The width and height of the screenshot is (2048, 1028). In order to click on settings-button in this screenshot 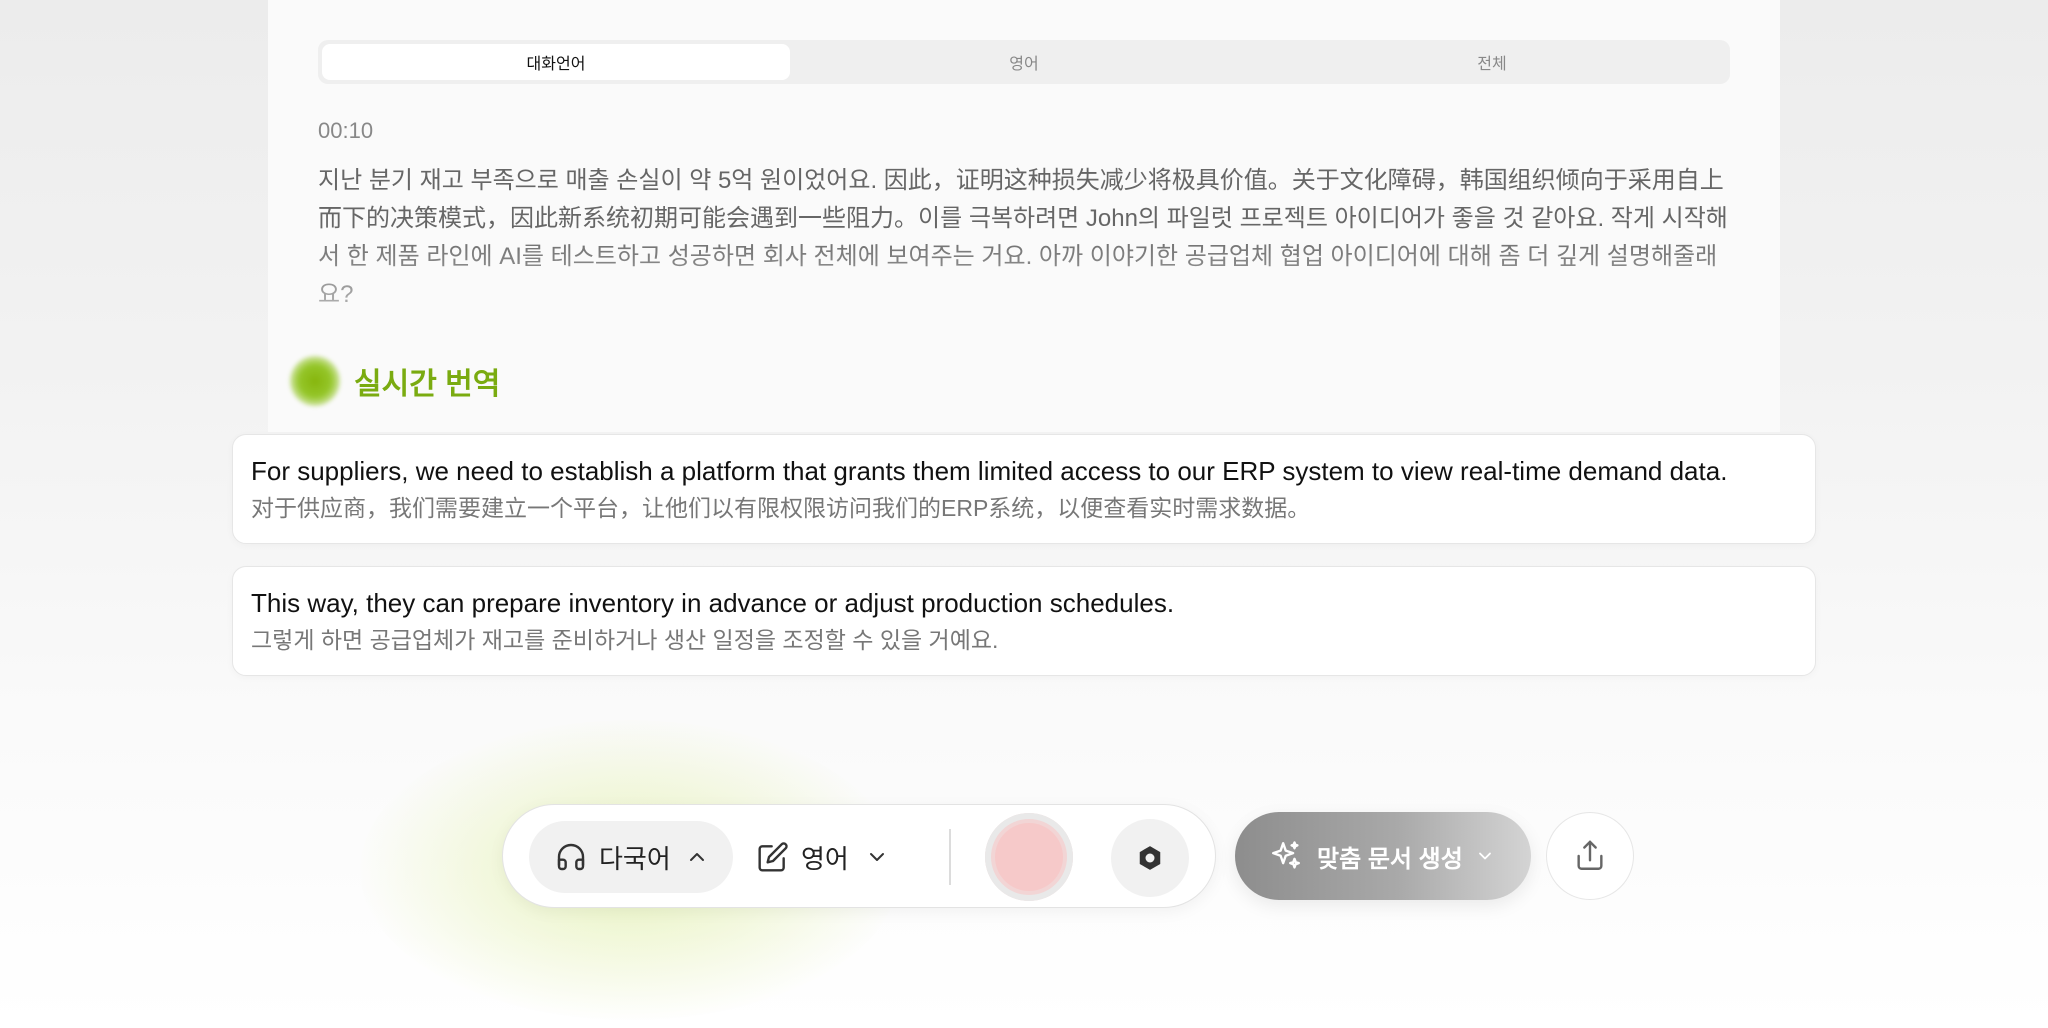, I will do `click(1150, 858)`.